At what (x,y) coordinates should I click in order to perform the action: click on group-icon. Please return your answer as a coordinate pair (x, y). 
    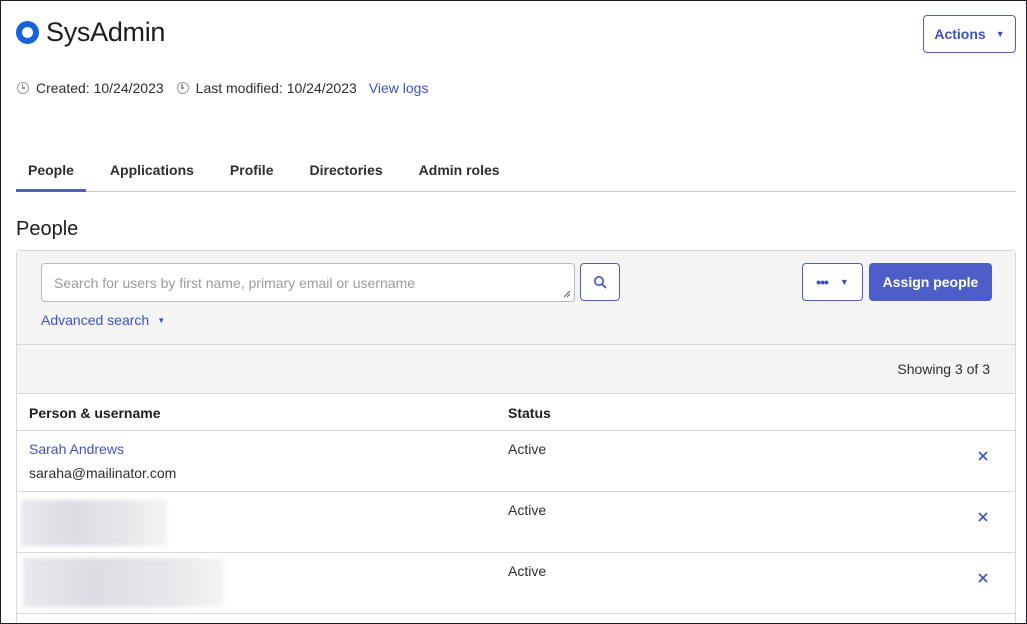
    Looking at the image, I should click on (27, 32).